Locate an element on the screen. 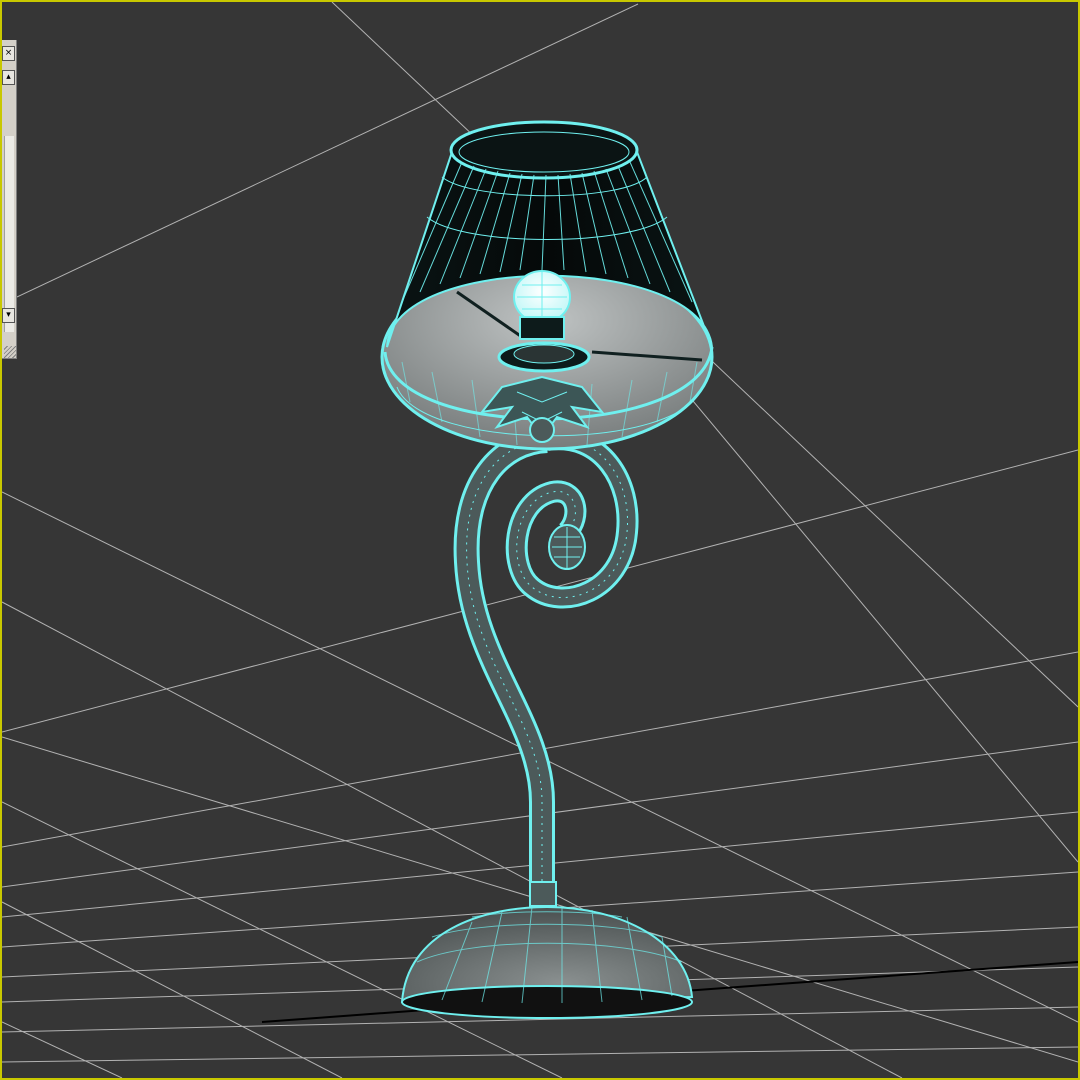 This screenshot has width=1080, height=1080. arrow-down-icon: ▾ is located at coordinates (8, 315).